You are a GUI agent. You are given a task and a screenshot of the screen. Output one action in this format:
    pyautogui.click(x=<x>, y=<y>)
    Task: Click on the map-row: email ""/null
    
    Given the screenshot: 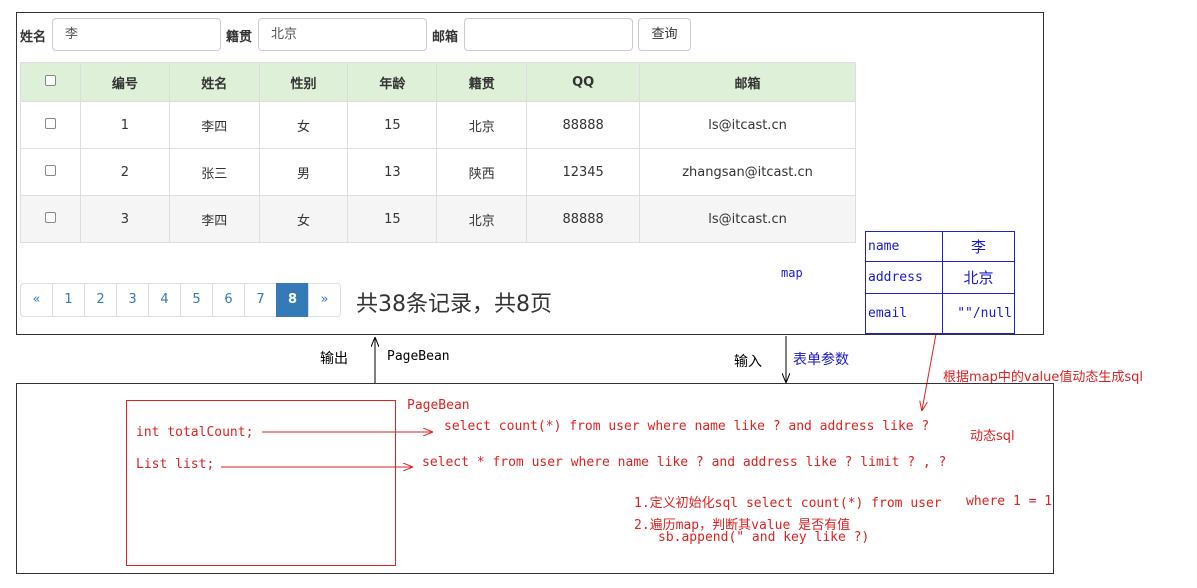 What is the action you would take?
    pyautogui.click(x=940, y=313)
    